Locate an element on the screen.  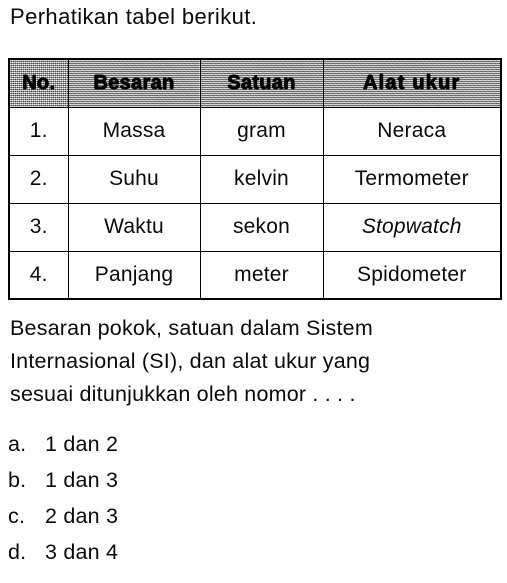
cell-alat-ukur: Spidometer is located at coordinates (412, 275).